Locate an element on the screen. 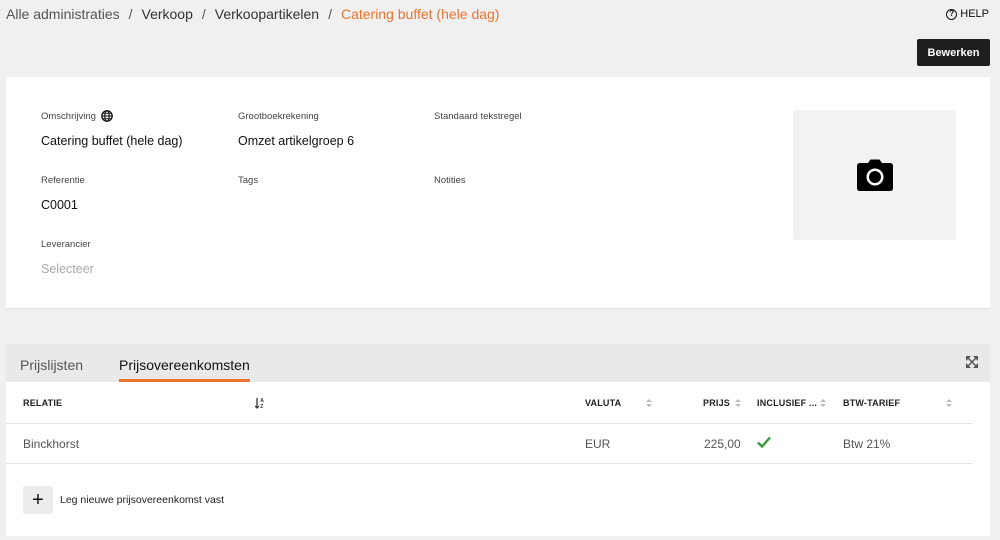 The height and width of the screenshot is (540, 1000). photo-upload is located at coordinates (874, 175).